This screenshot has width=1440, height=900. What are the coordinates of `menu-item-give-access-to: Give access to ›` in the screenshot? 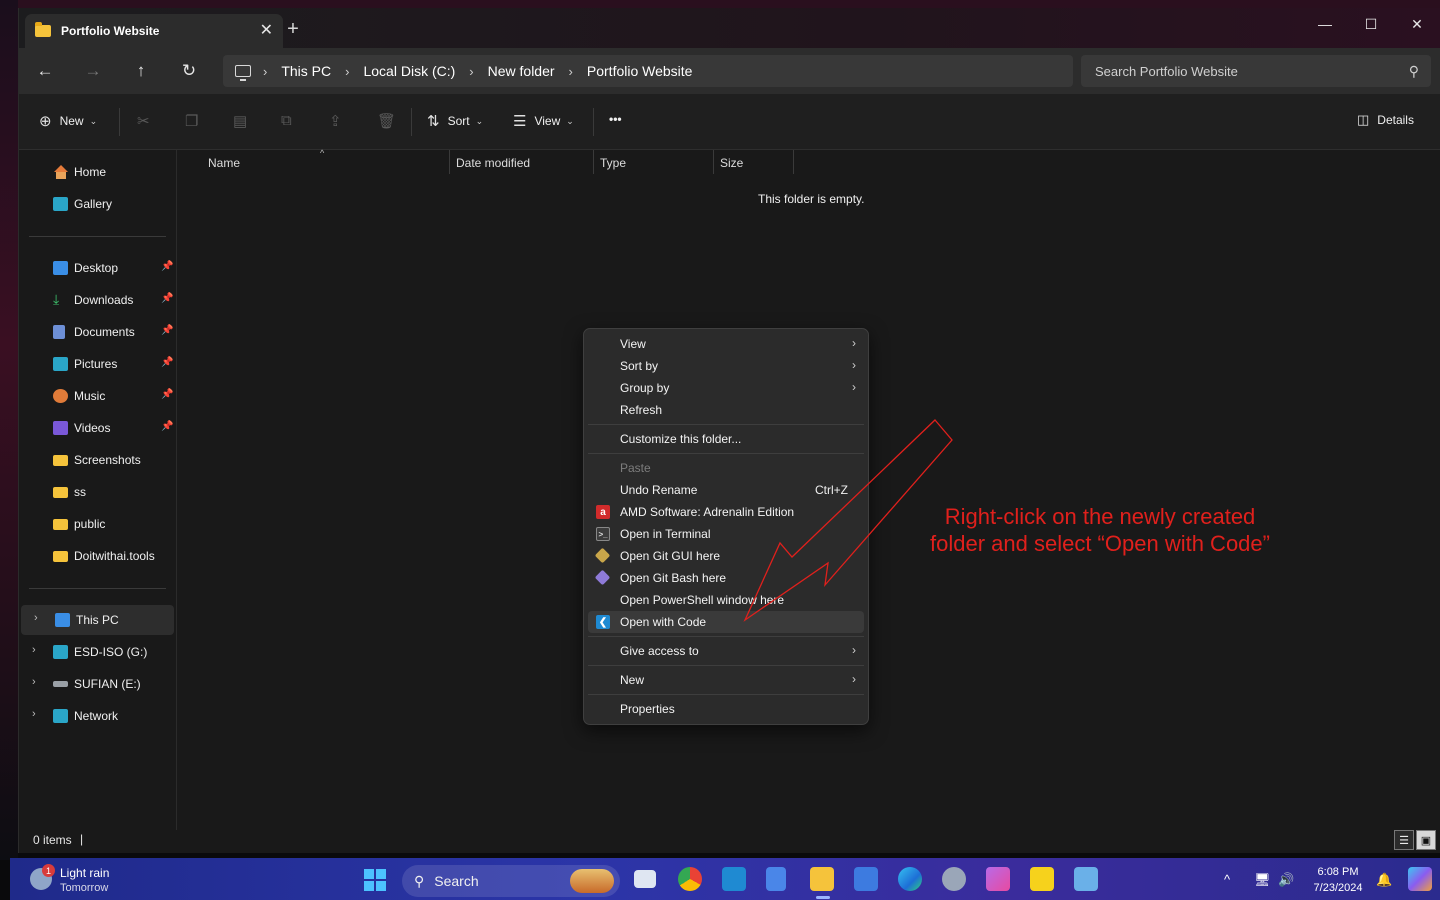 It's located at (726, 651).